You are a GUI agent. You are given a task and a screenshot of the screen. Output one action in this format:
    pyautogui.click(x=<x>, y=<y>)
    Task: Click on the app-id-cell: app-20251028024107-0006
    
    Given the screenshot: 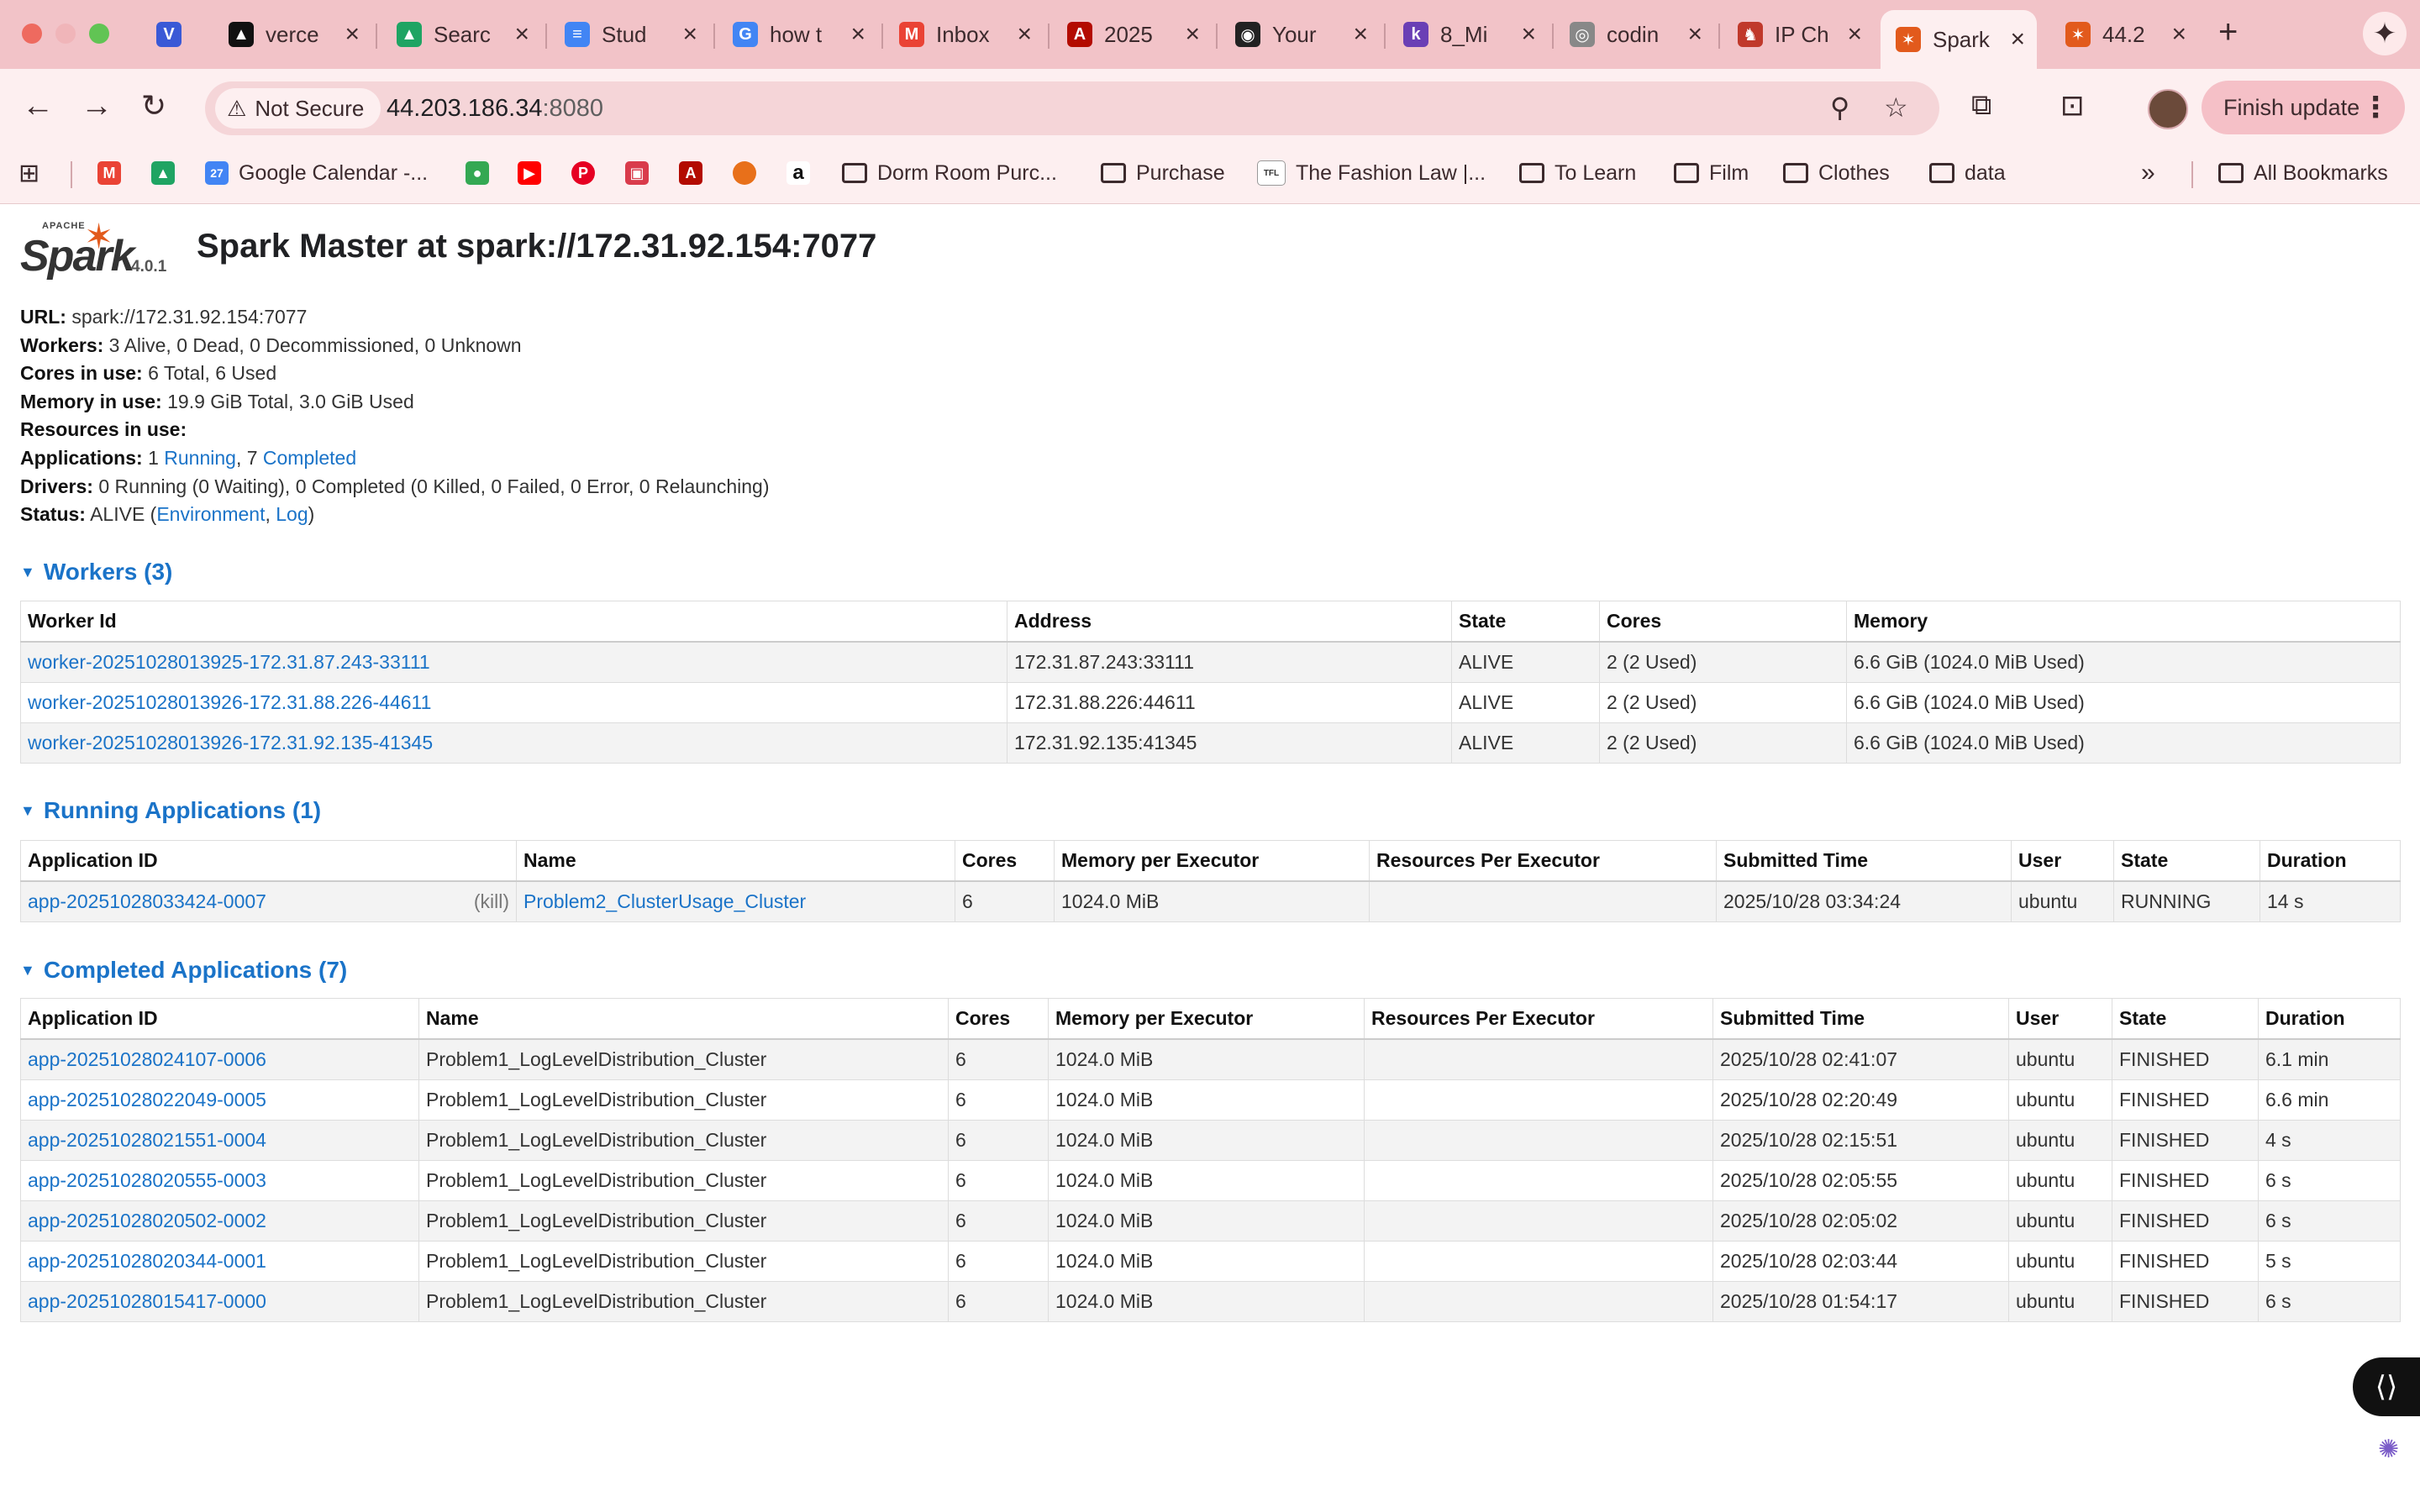 What is the action you would take?
    pyautogui.click(x=219, y=1059)
    